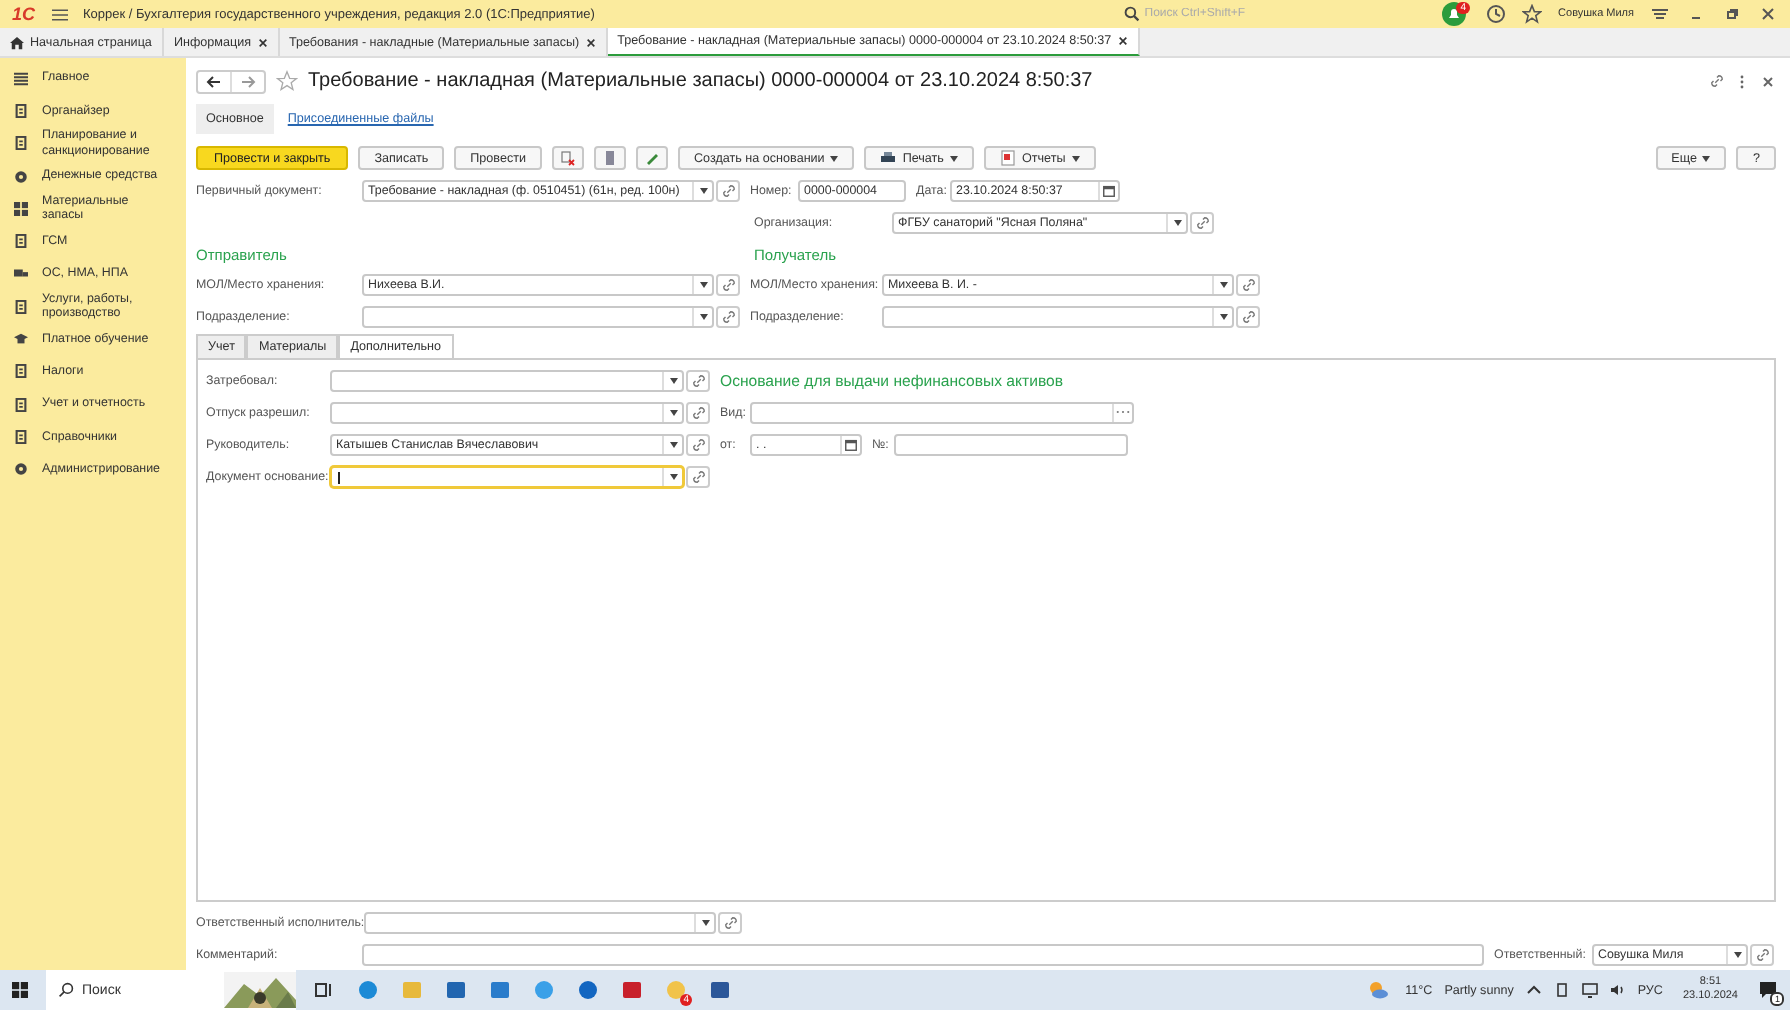 This screenshot has height=1010, width=1790. What do you see at coordinates (1377, 990) in the screenshot?
I see `weather-icon` at bounding box center [1377, 990].